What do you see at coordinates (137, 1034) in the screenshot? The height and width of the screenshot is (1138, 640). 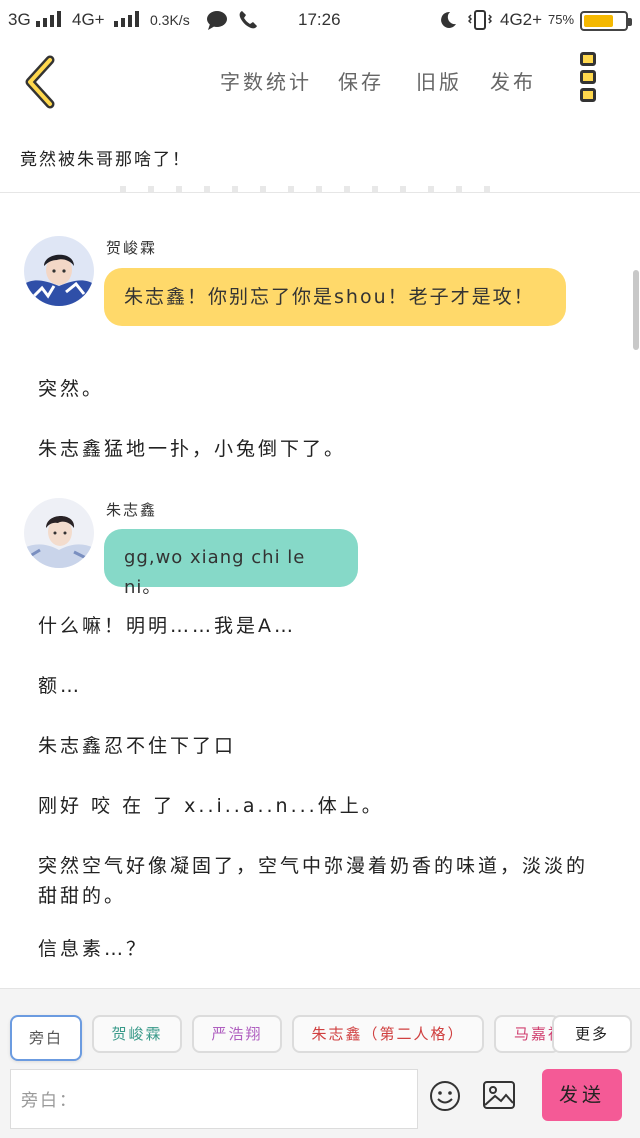 I see `character-chip: 贺峻霖` at bounding box center [137, 1034].